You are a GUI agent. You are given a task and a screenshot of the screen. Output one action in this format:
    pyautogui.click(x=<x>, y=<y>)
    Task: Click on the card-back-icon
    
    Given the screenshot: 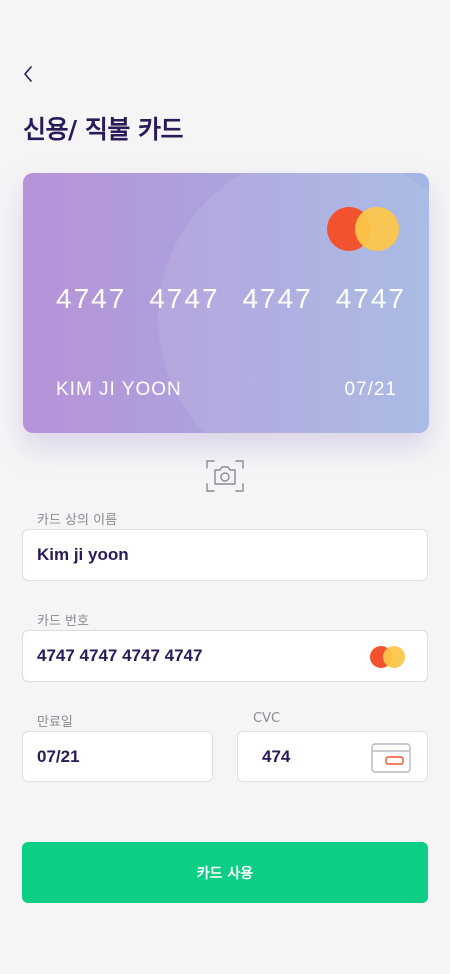 What is the action you would take?
    pyautogui.click(x=391, y=758)
    